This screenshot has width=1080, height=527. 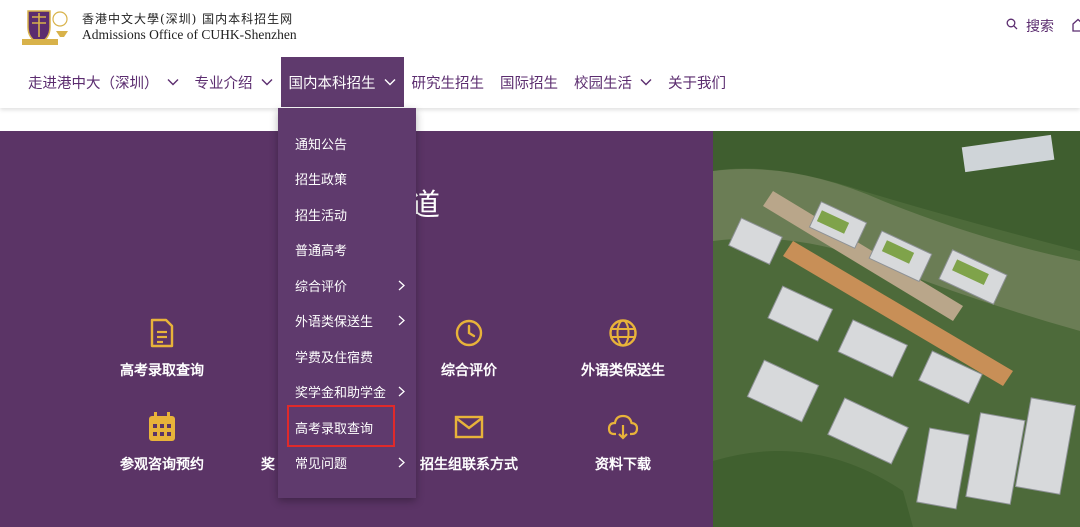 I want to click on nav-item-international: 国际招生, so click(x=529, y=82).